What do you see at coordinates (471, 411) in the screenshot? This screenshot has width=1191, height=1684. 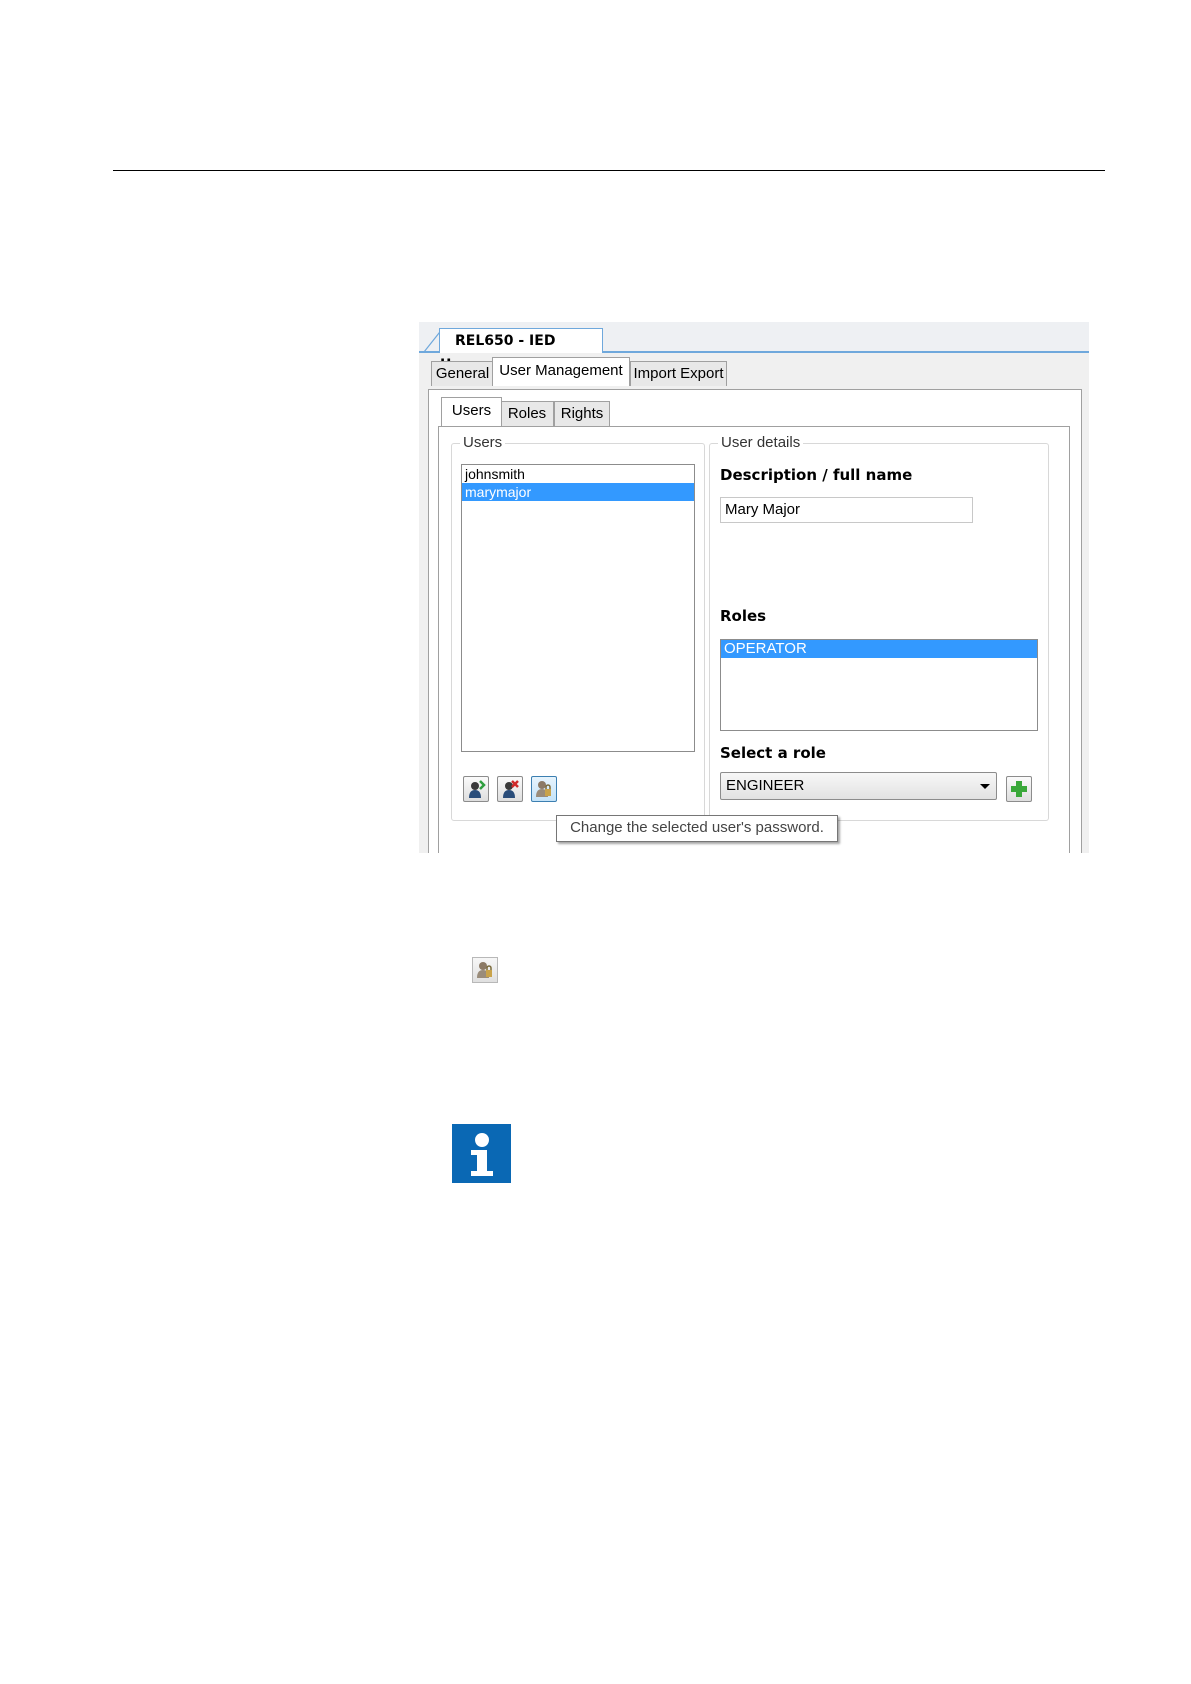 I see `tab-users: Users` at bounding box center [471, 411].